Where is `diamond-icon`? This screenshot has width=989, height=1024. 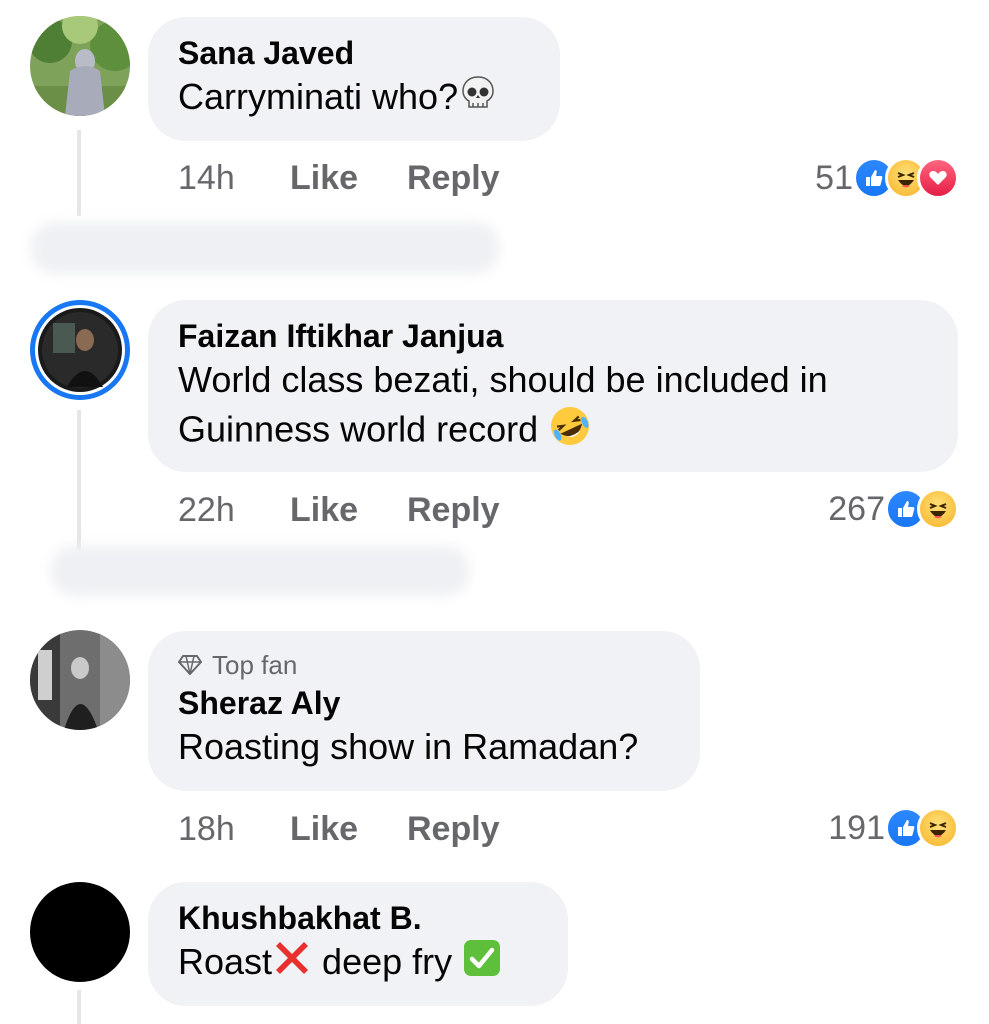
diamond-icon is located at coordinates (190, 665).